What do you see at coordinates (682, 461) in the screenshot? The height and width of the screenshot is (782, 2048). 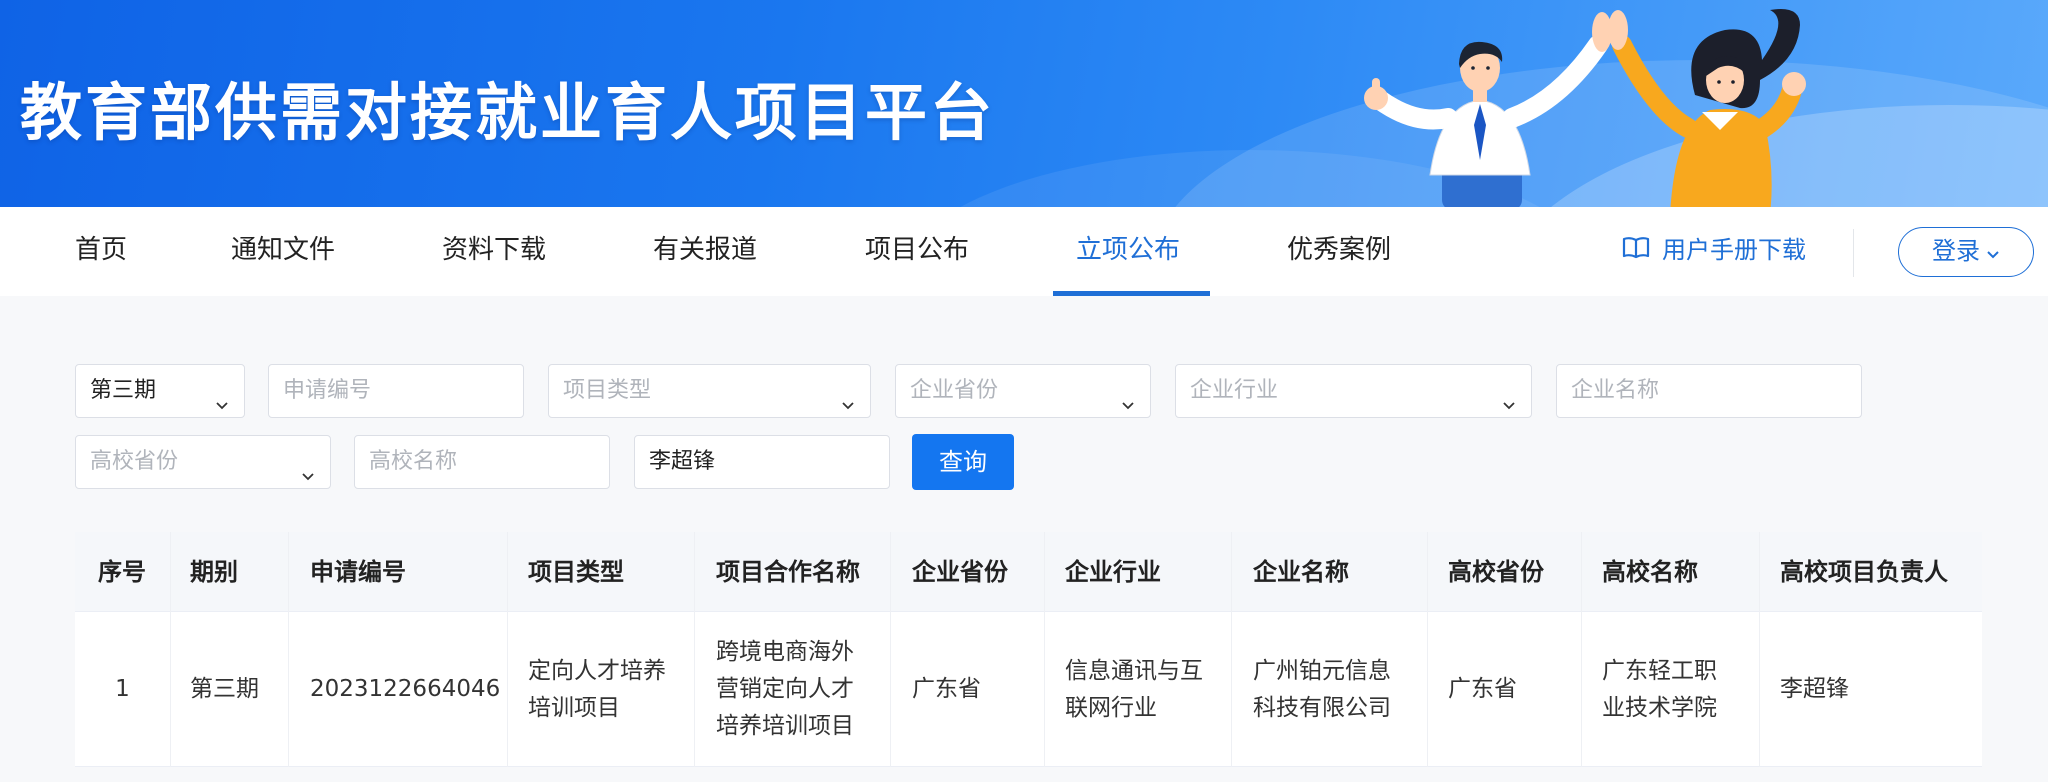 I see `project-leader-value: 李超锋` at bounding box center [682, 461].